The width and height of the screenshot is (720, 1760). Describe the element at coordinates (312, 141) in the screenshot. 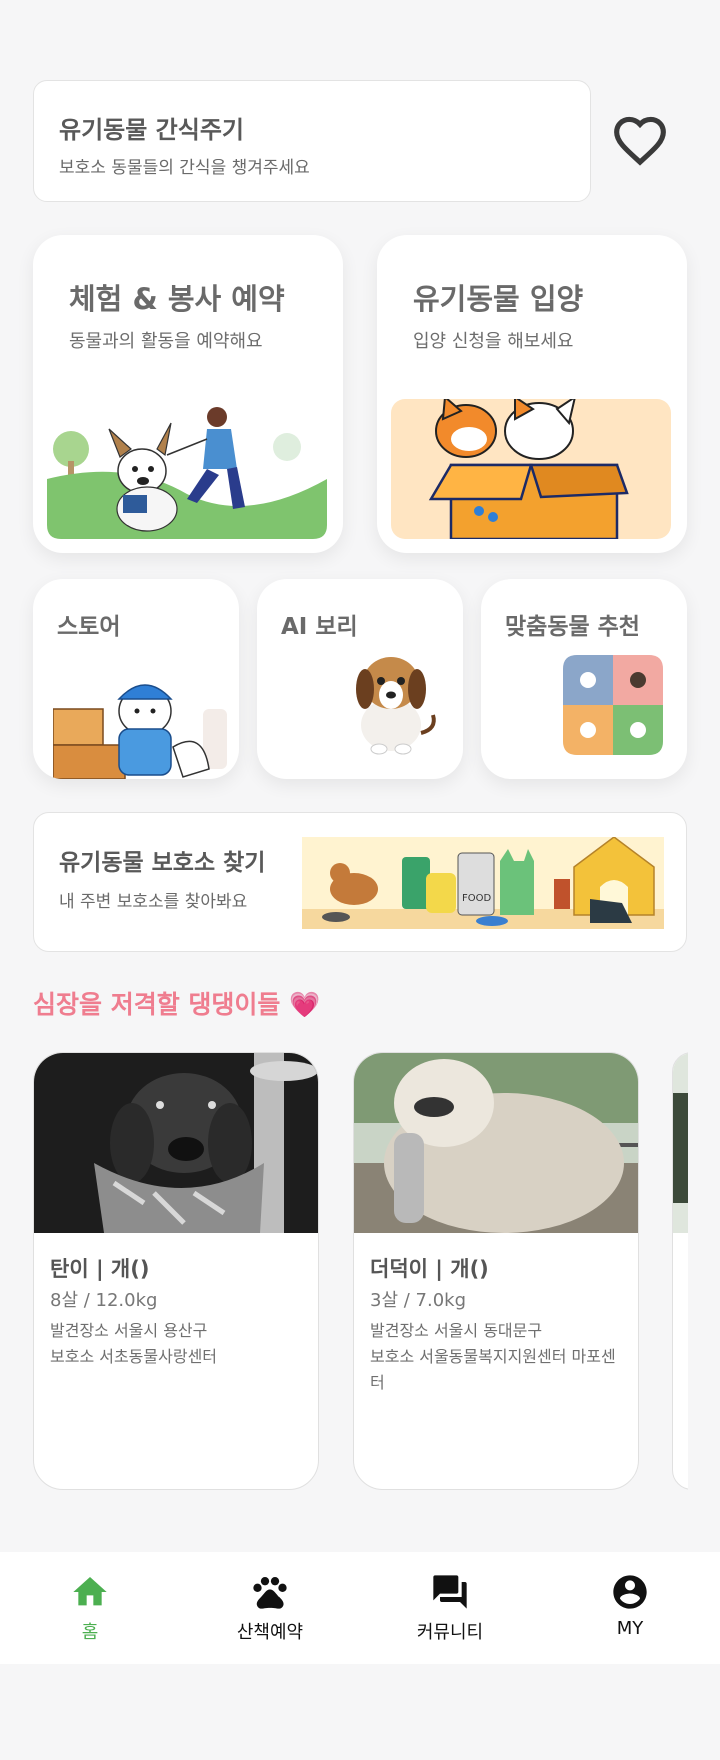

I see `snack-banner: 유기동물 간식주기 보호소 동물들의 간식을 챙겨주세요` at that location.